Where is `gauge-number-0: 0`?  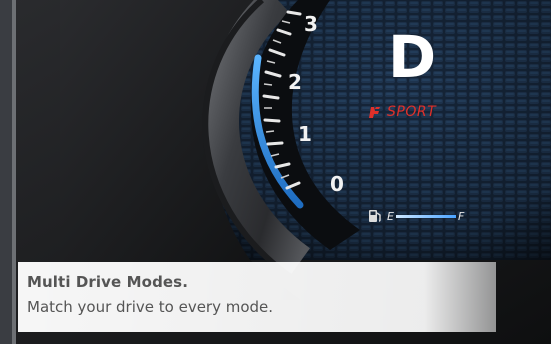 gauge-number-0: 0 is located at coordinates (337, 184).